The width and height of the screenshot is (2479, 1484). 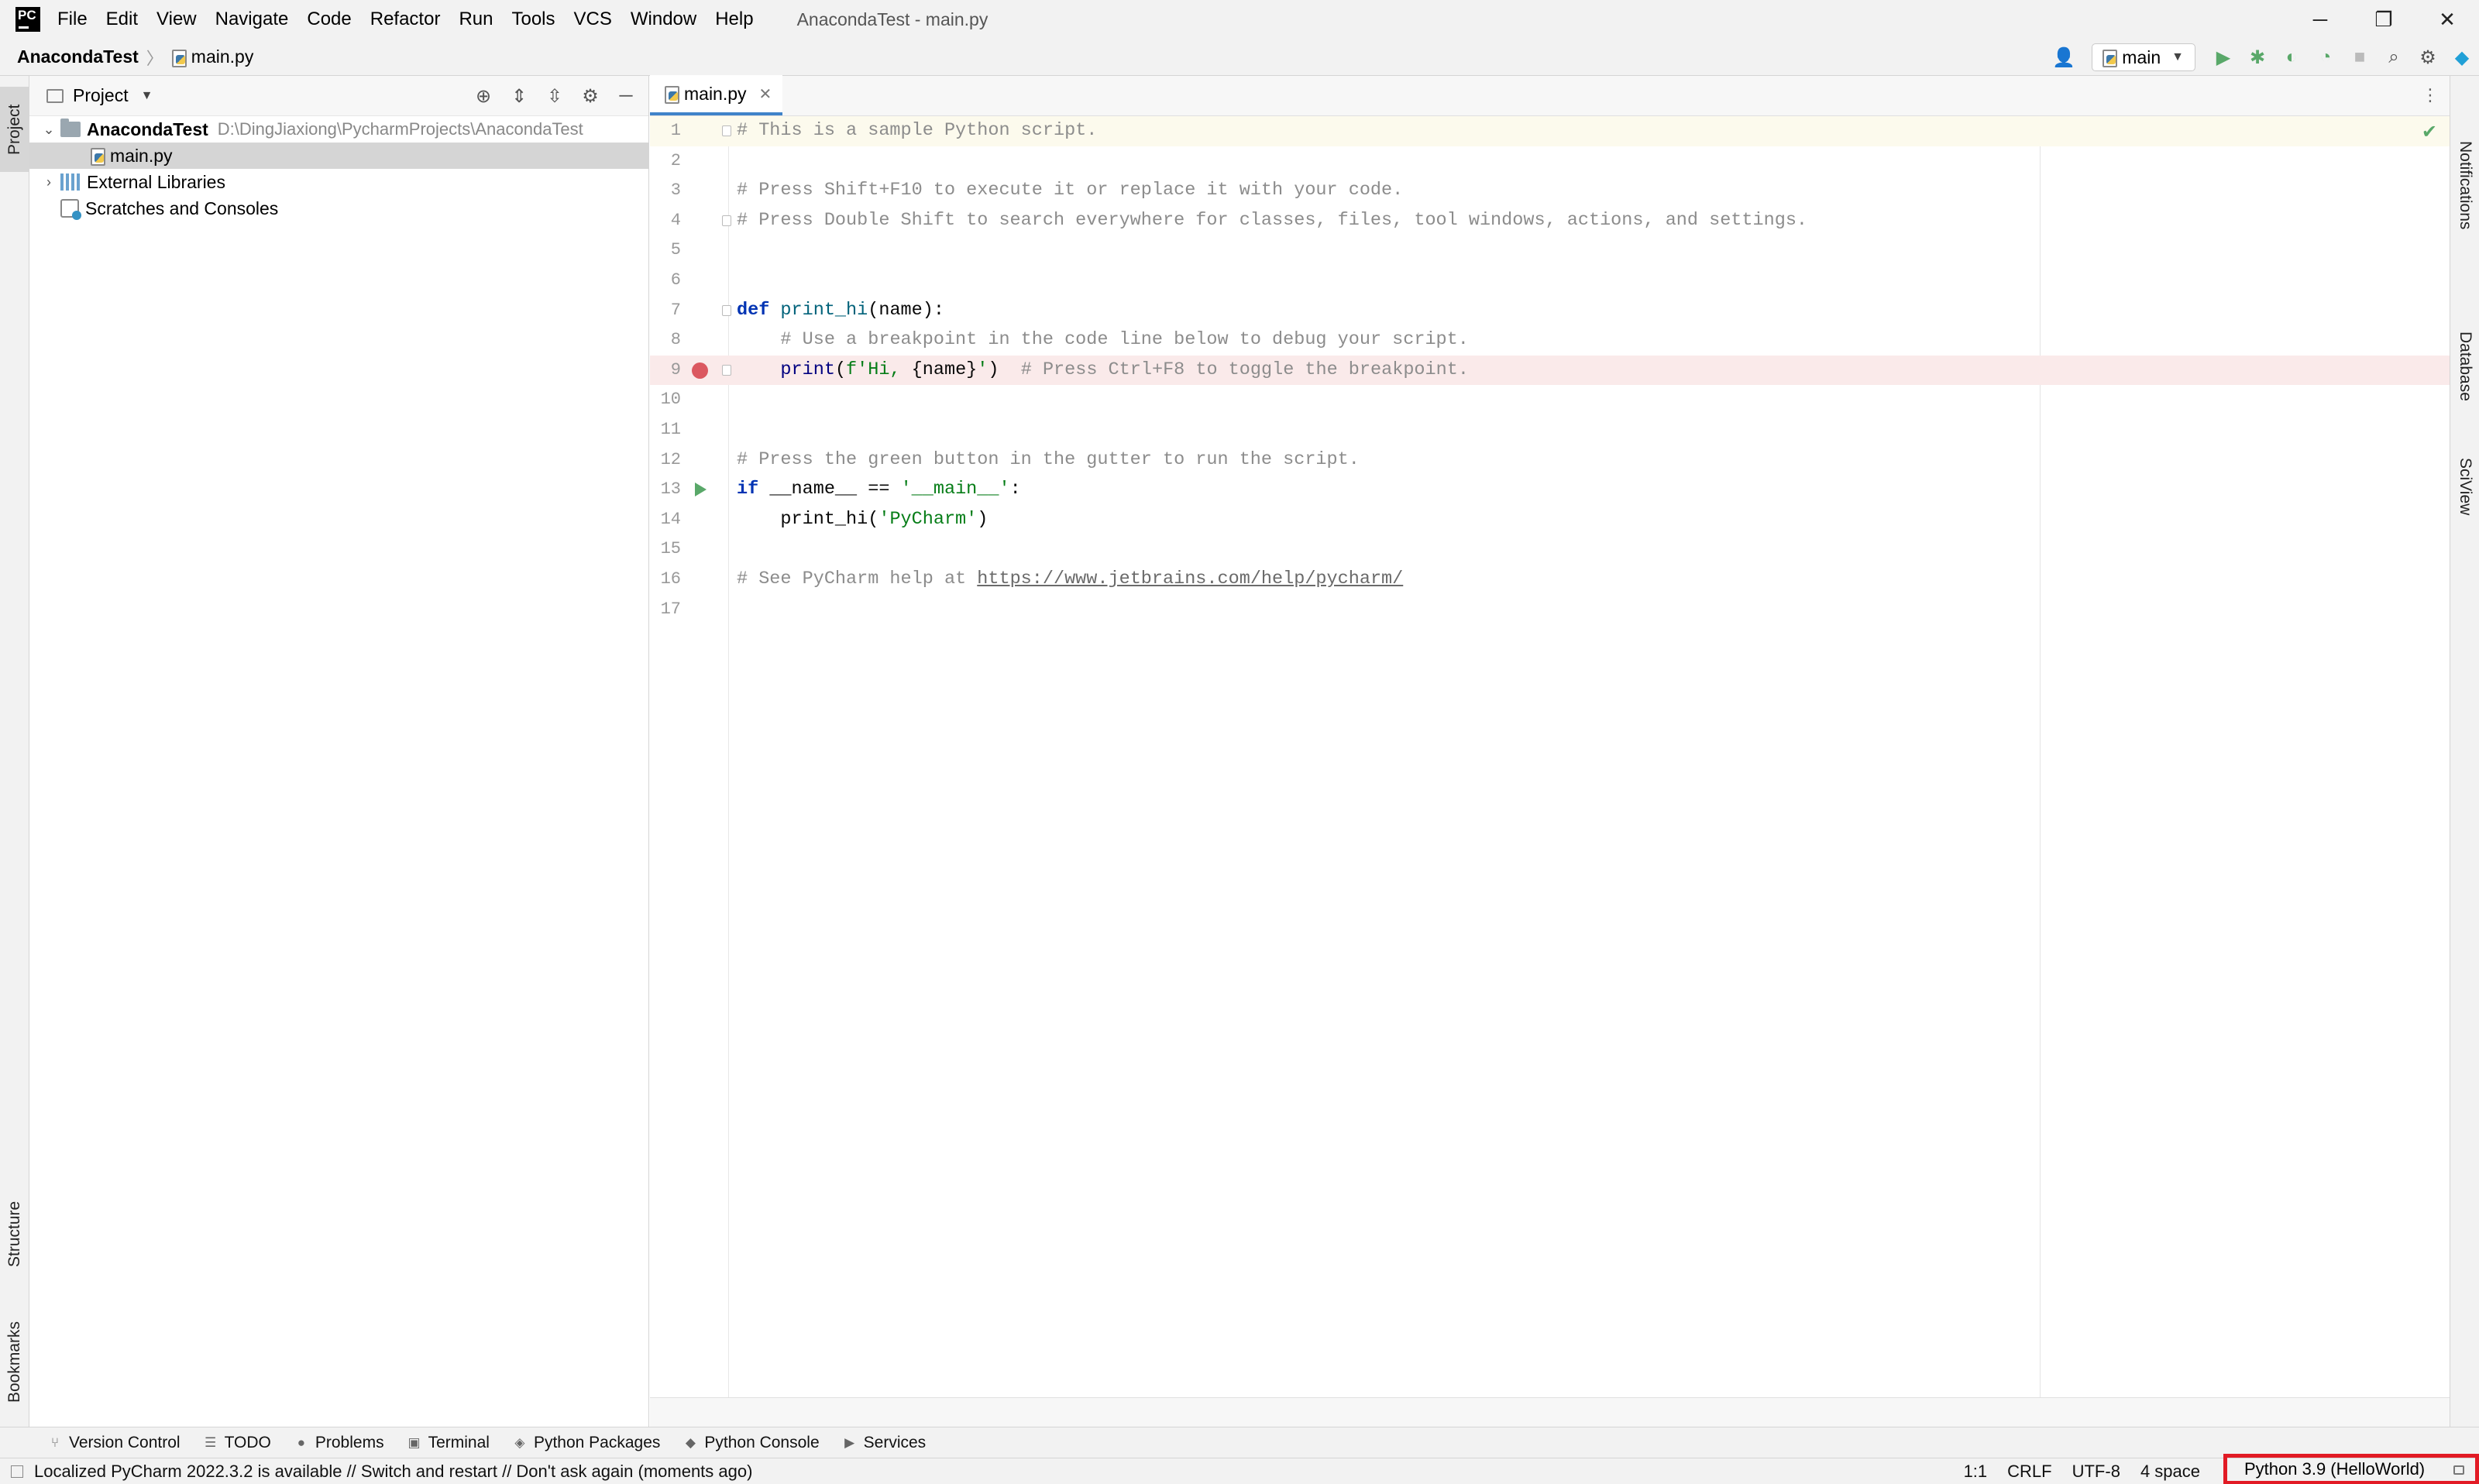 I want to click on code-line: 14 print_hi('PyCharm'), so click(x=1550, y=520).